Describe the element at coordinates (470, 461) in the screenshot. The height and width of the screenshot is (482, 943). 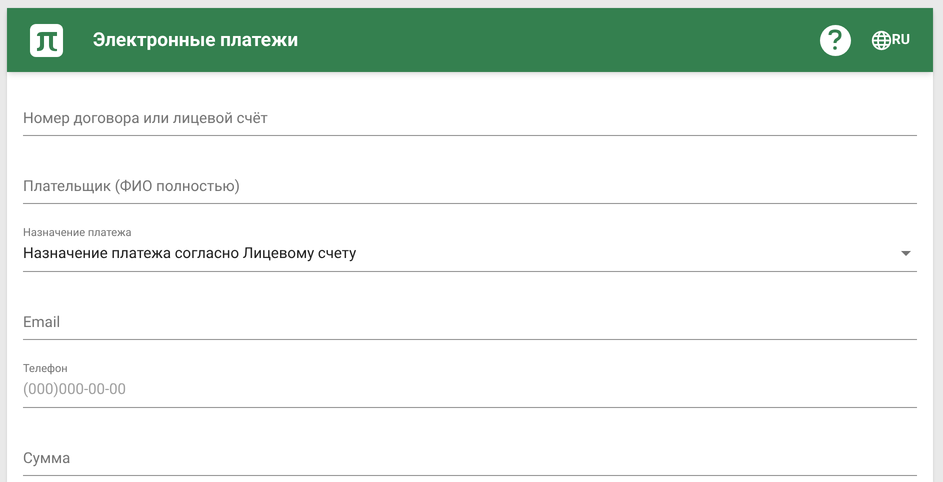
I see `input-field: Сумма` at that location.